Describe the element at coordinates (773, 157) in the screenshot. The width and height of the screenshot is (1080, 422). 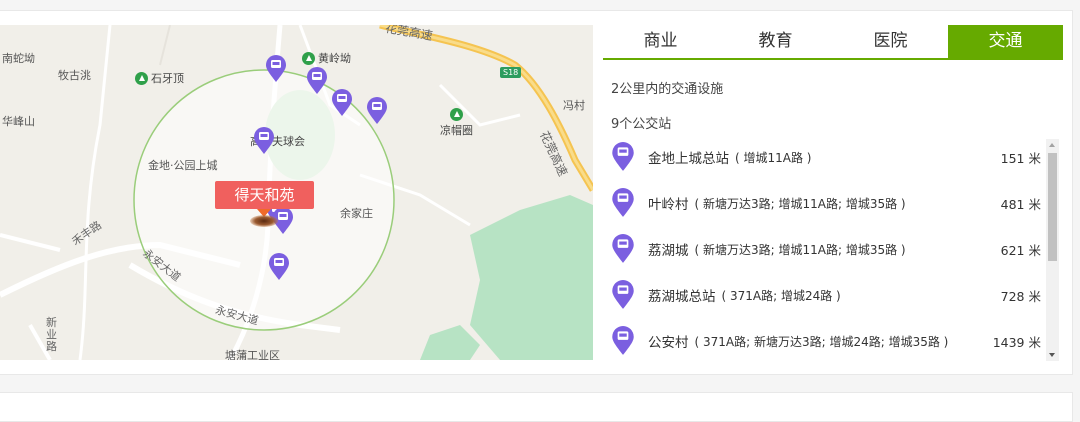
I see `station-routes: ( 增城11A路 )` at that location.